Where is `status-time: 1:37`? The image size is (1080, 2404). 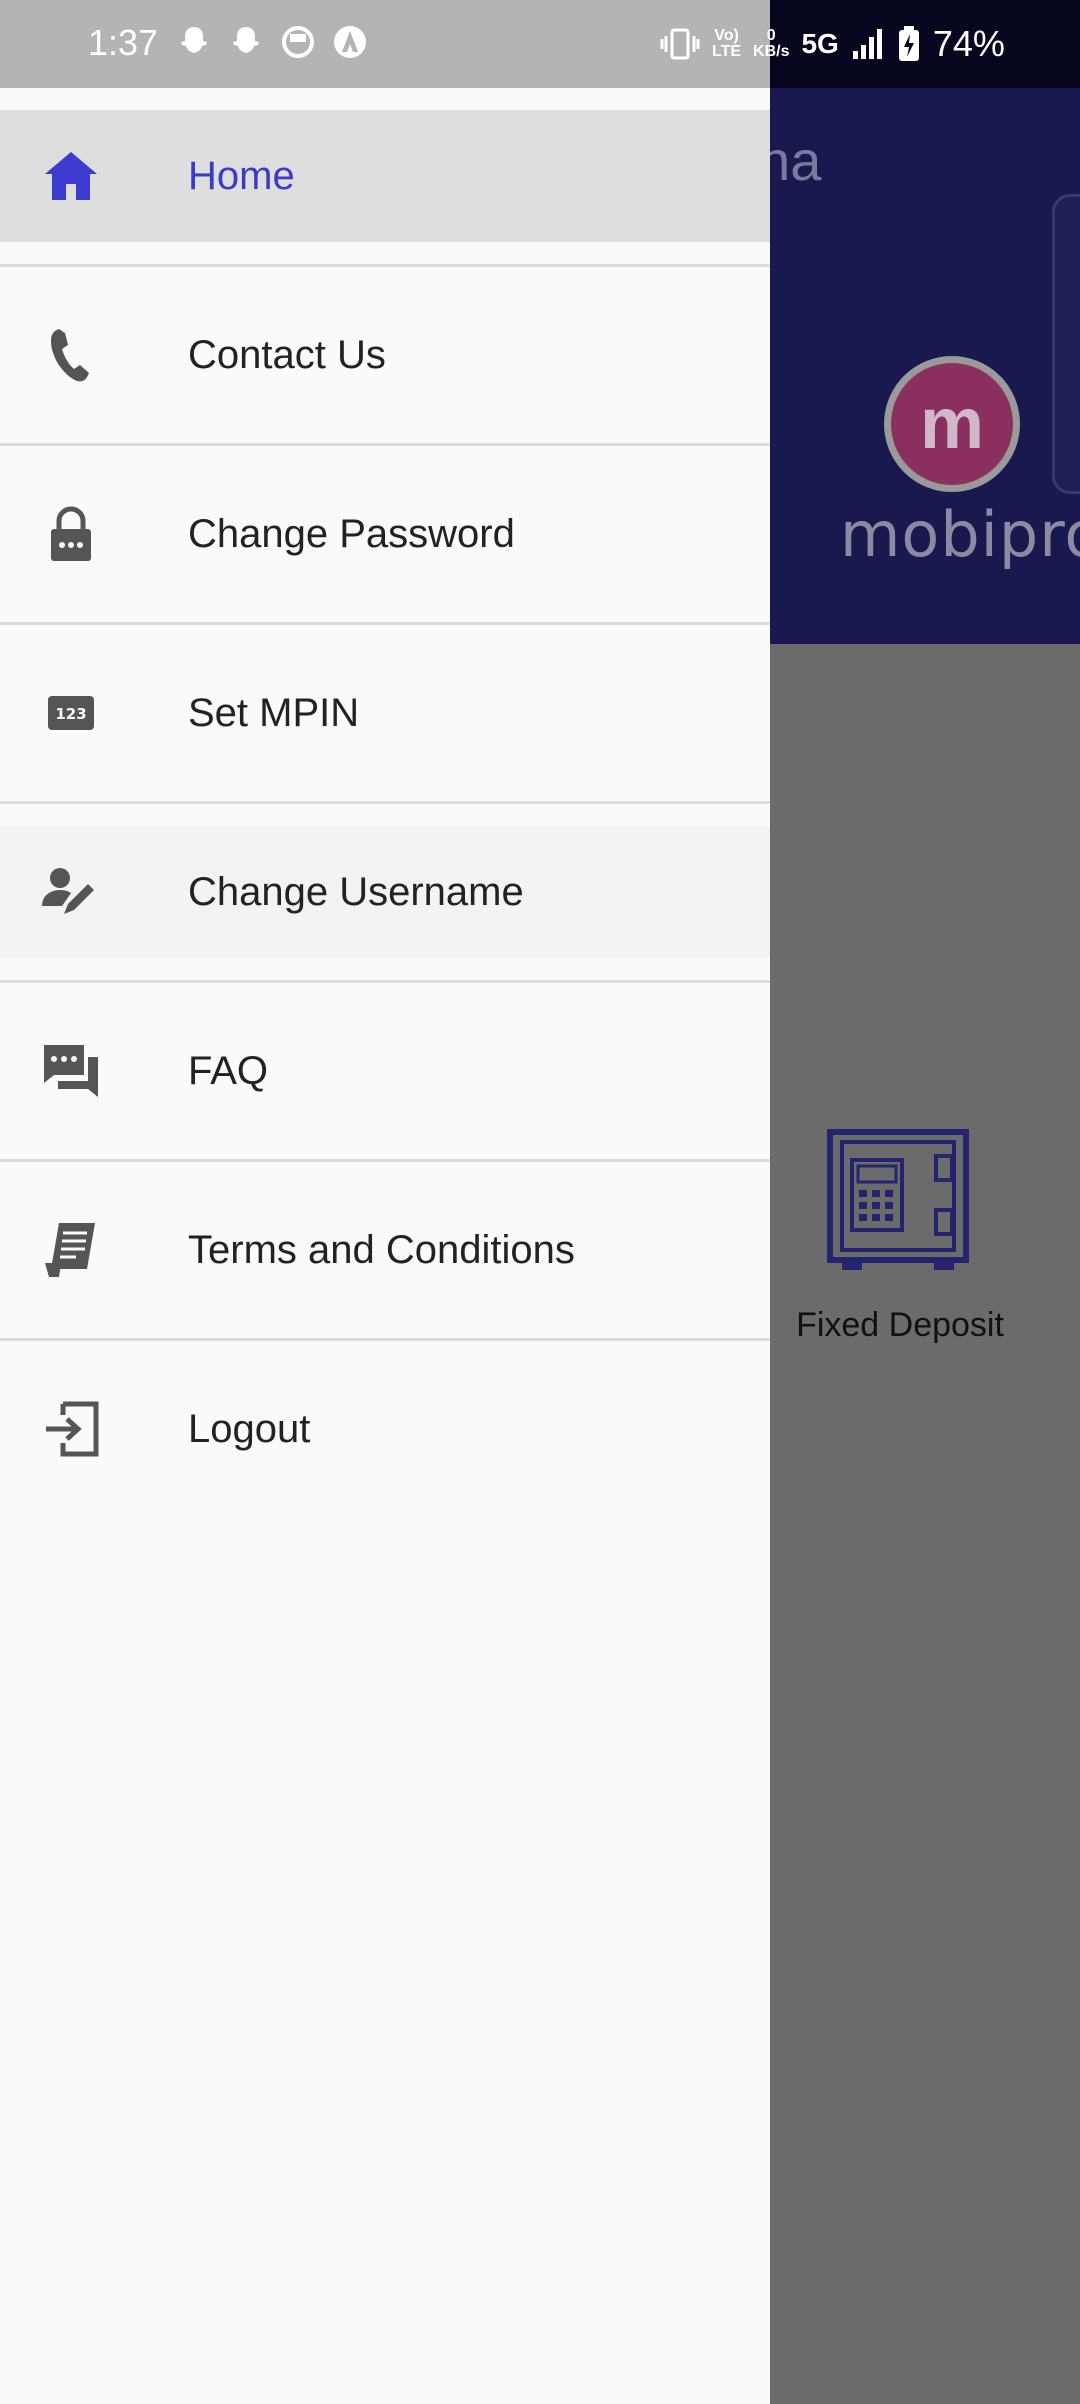
status-time: 1:37 is located at coordinates (123, 42).